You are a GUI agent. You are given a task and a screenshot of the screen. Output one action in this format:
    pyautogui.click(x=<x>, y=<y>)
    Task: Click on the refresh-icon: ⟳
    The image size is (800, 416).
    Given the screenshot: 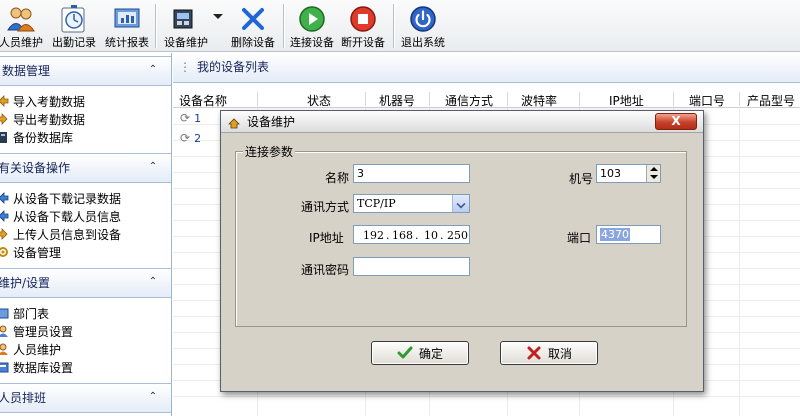 What is the action you would take?
    pyautogui.click(x=185, y=118)
    